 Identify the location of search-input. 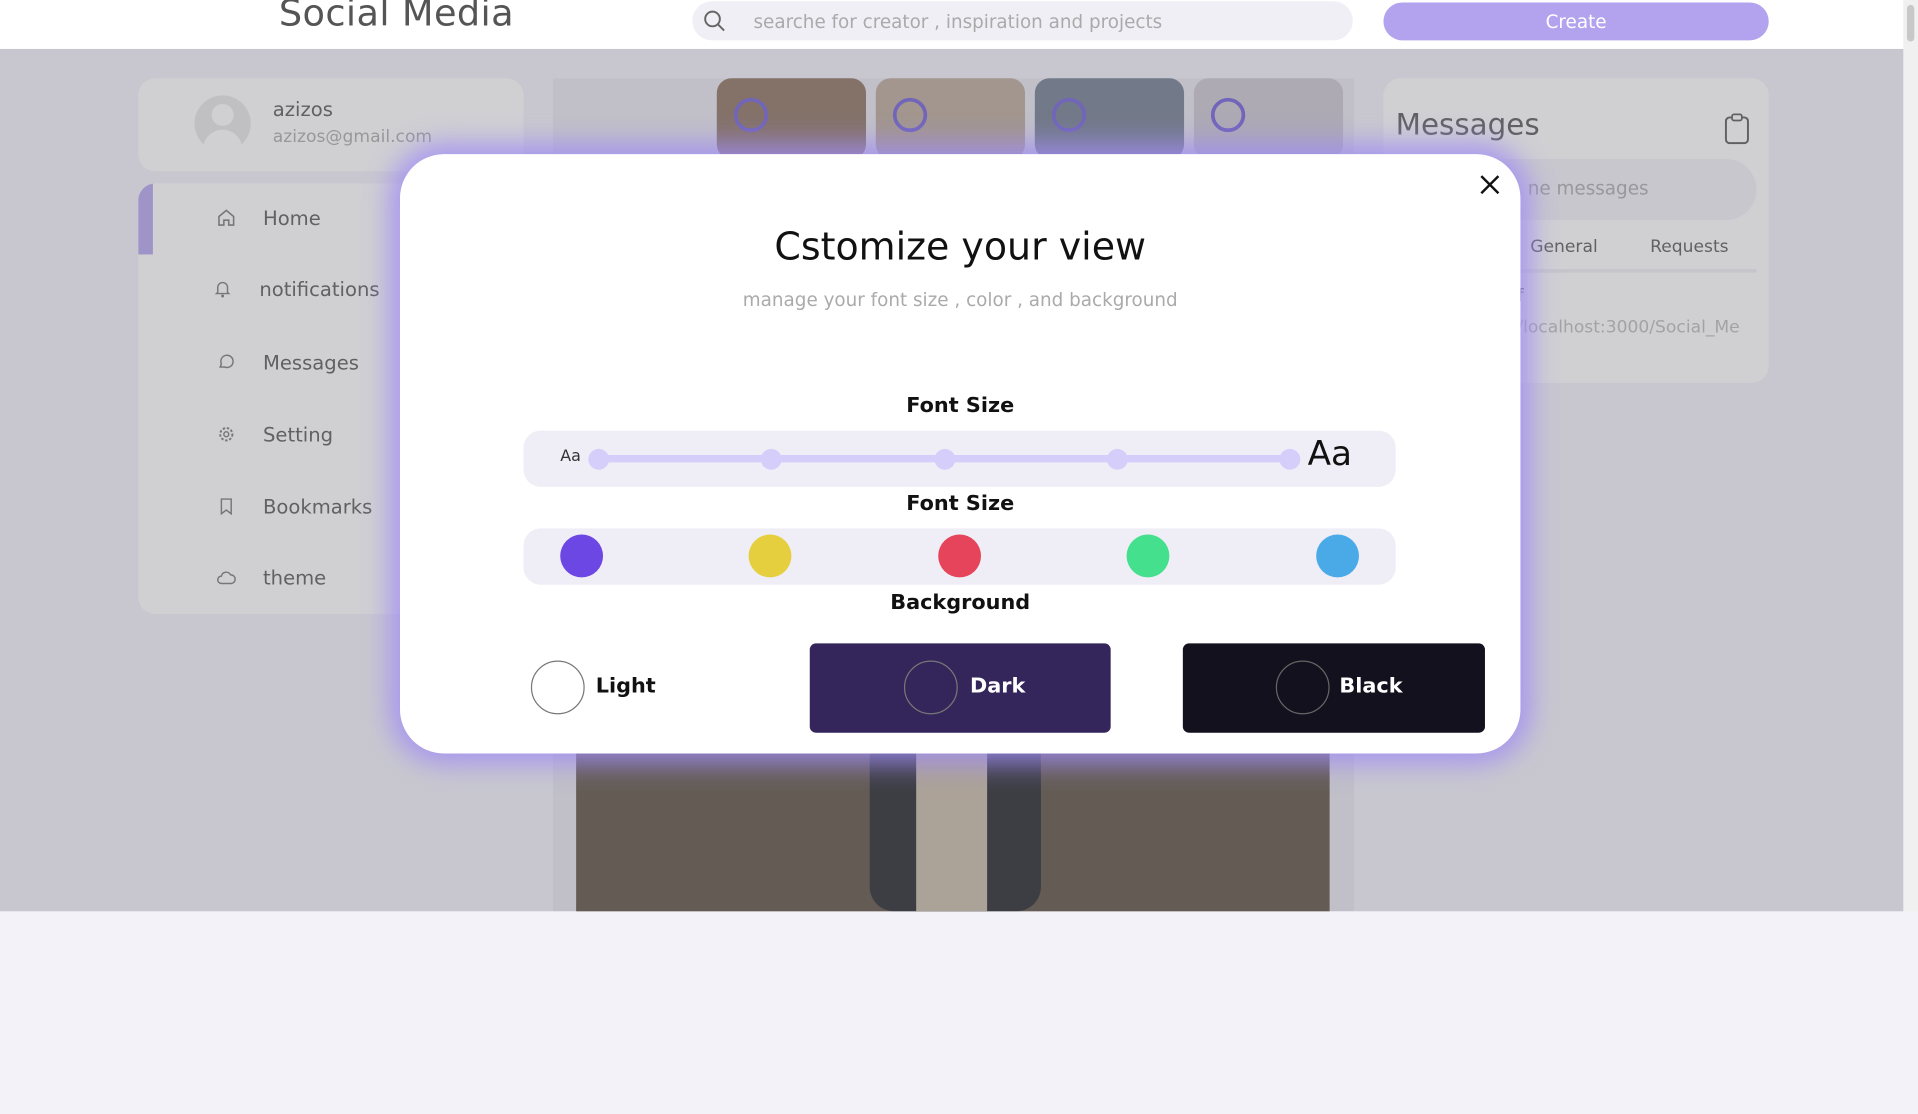
(1047, 22).